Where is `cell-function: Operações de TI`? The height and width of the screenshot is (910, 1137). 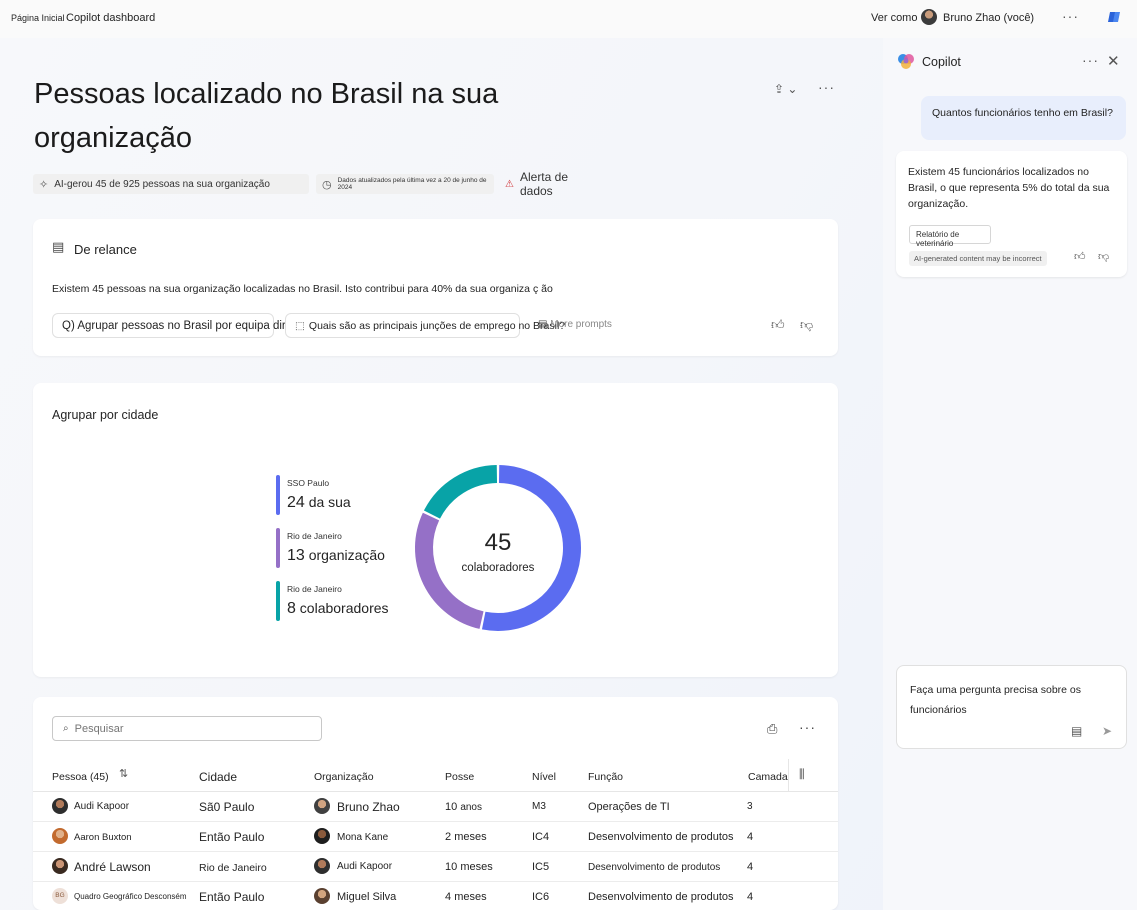
cell-function: Operações de TI is located at coordinates (629, 807).